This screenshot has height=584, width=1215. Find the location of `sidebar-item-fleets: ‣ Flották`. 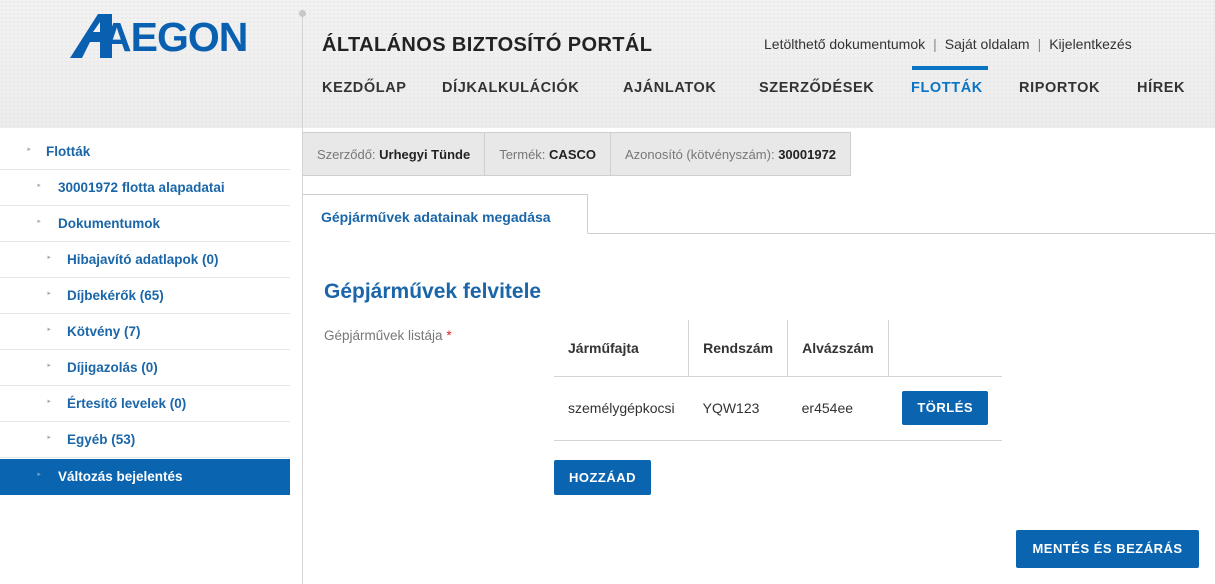

sidebar-item-fleets: ‣ Flották is located at coordinates (145, 152).